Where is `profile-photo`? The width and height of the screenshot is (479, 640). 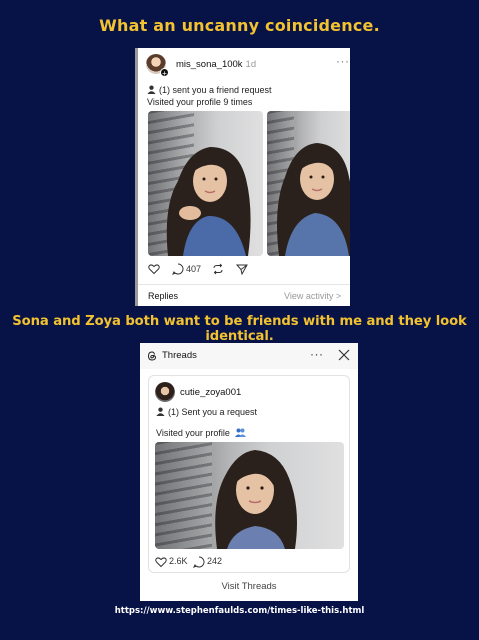 profile-photo is located at coordinates (249, 495).